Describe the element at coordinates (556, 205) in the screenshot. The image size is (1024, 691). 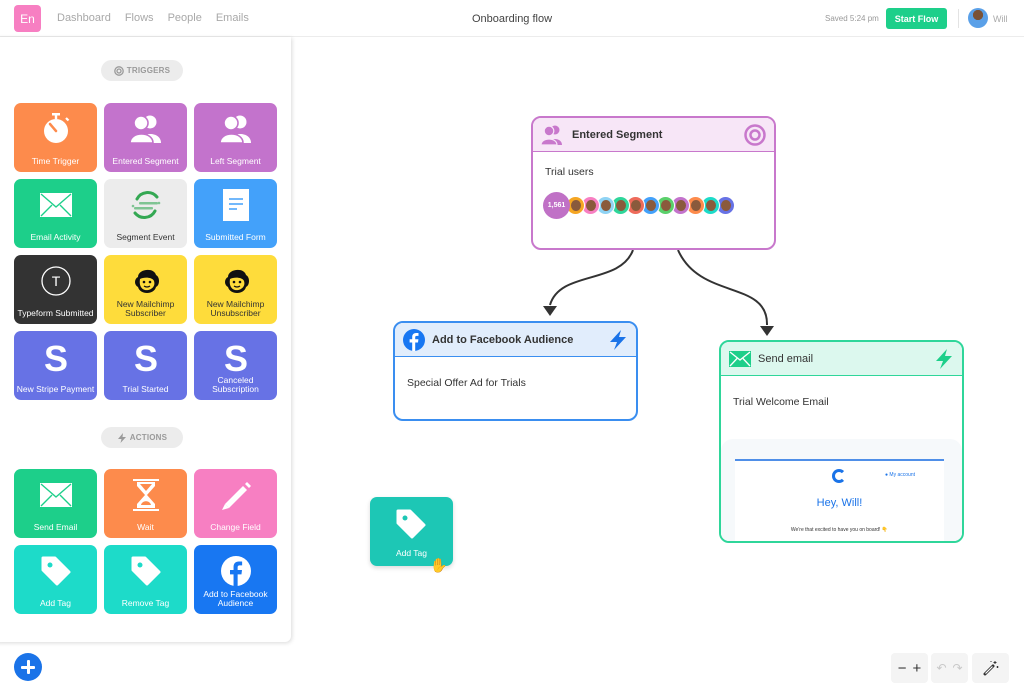
I see `member-count: 1,561` at that location.